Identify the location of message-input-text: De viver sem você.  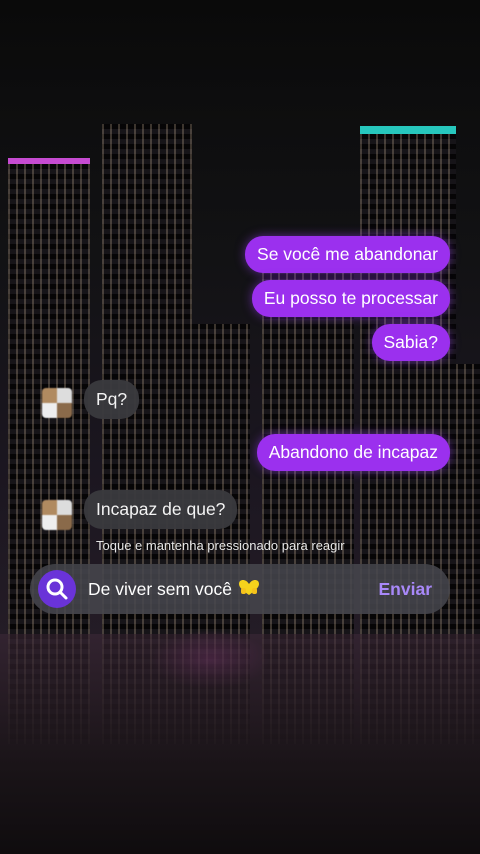
(160, 589).